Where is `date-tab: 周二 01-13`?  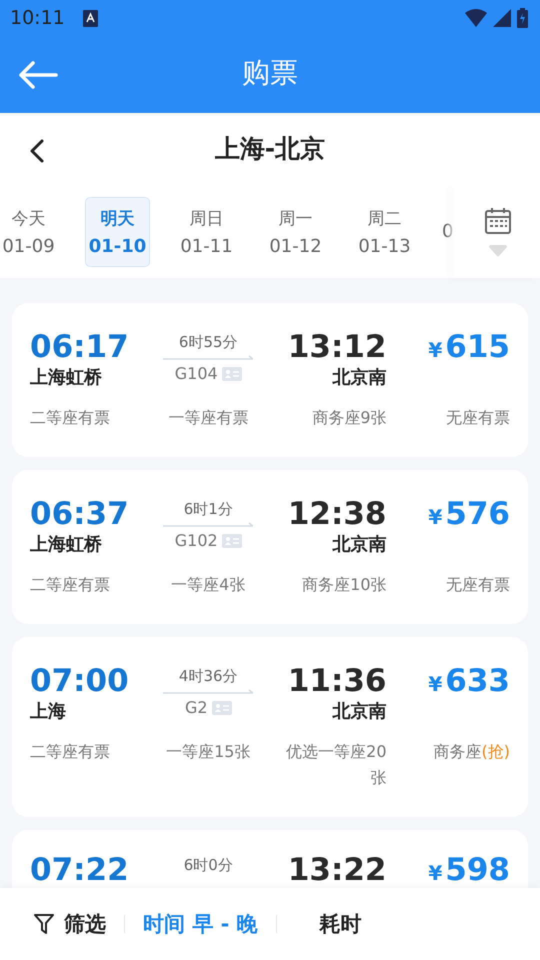 date-tab: 周二 01-13 is located at coordinates (384, 231).